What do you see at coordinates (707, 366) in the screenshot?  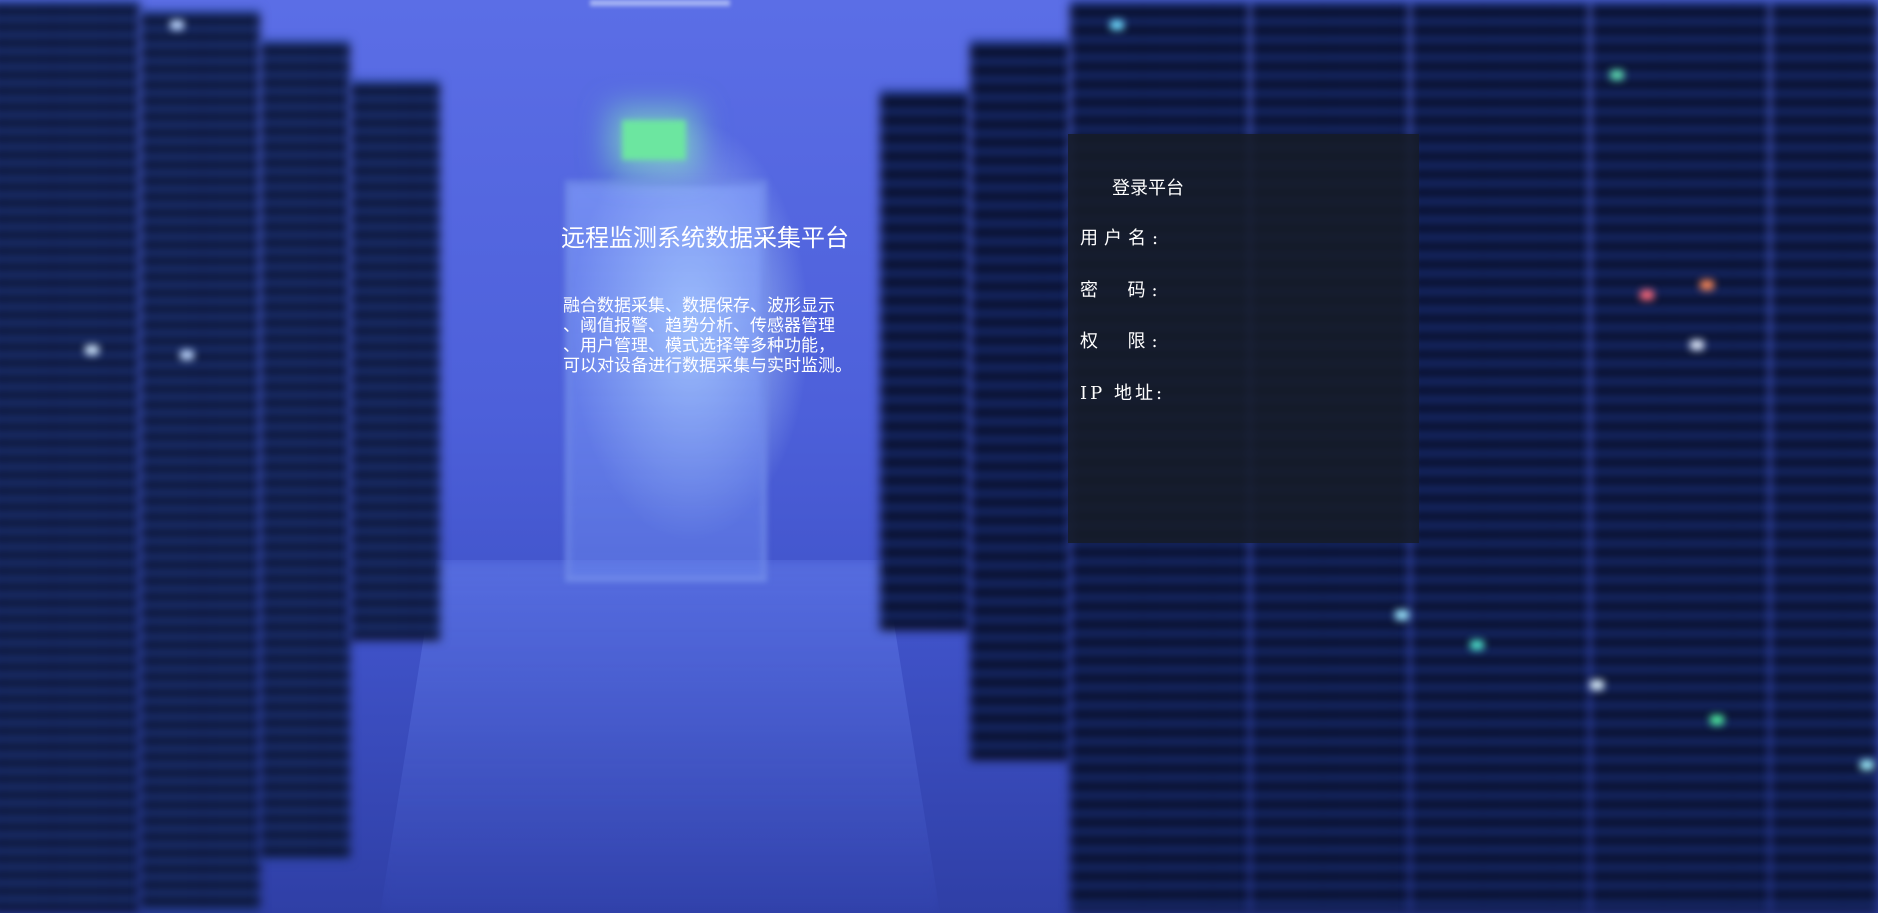 I see `description-line: 可以对设备进行数据采集与实时监测。` at bounding box center [707, 366].